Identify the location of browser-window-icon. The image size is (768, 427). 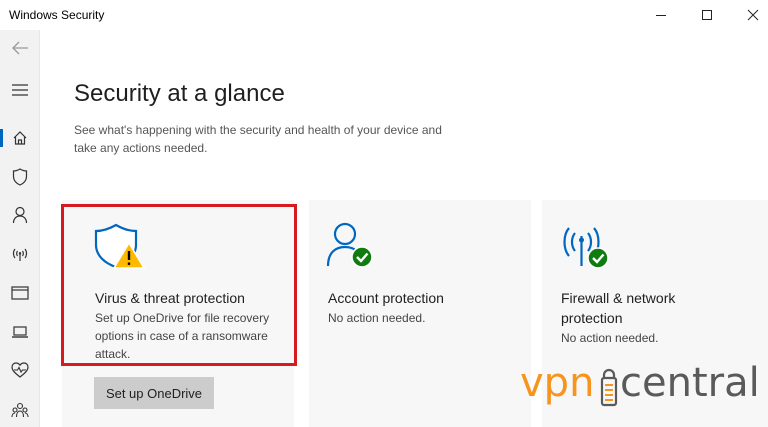
(20, 293).